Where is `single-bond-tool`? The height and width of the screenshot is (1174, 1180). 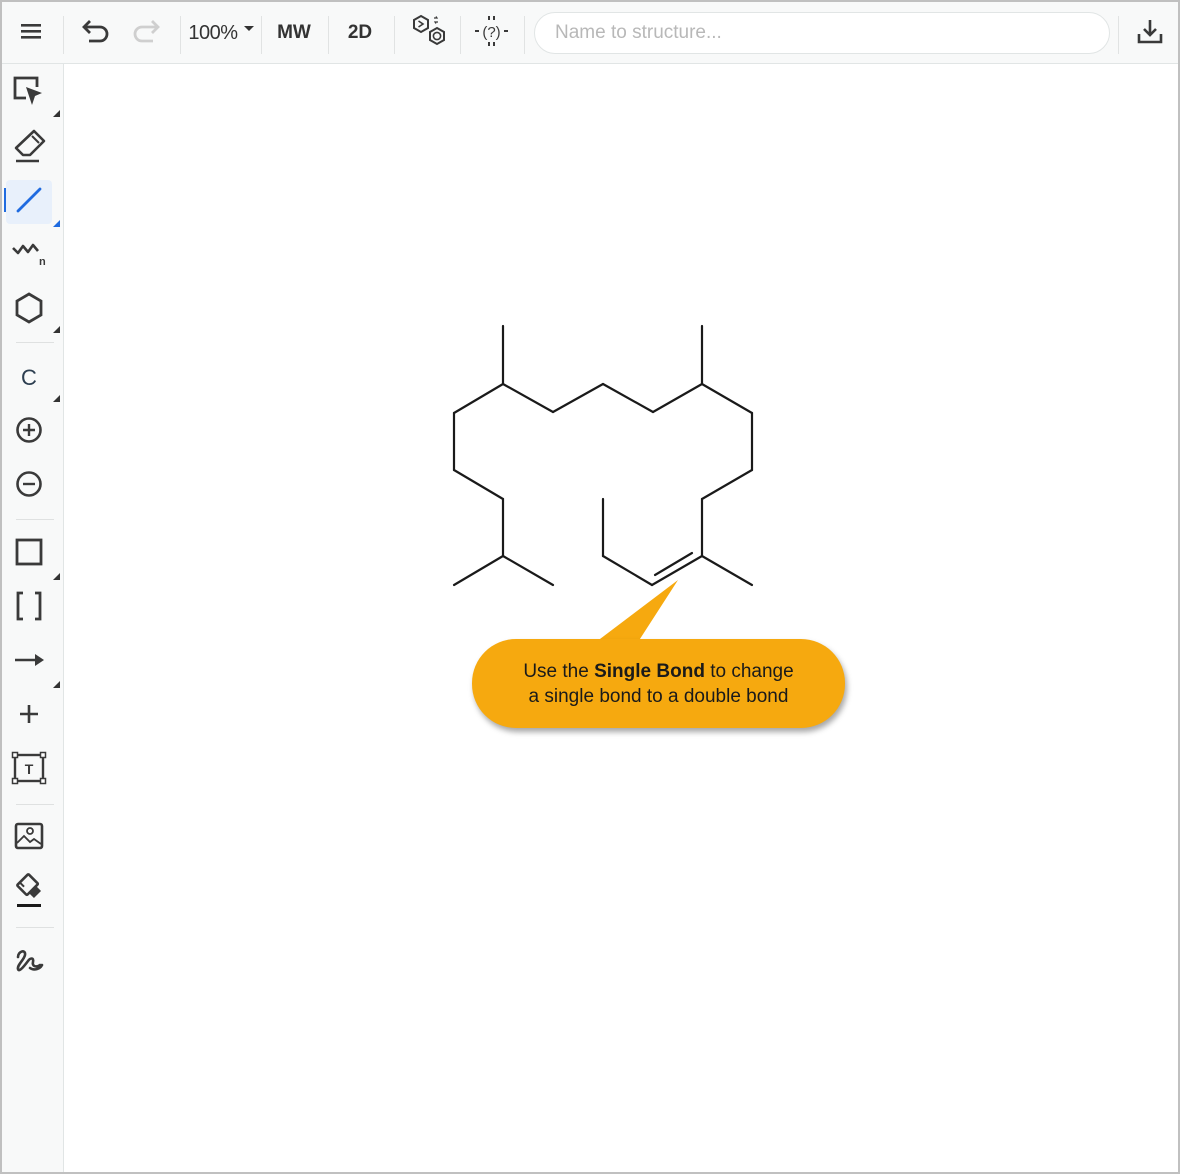
single-bond-tool is located at coordinates (29, 202).